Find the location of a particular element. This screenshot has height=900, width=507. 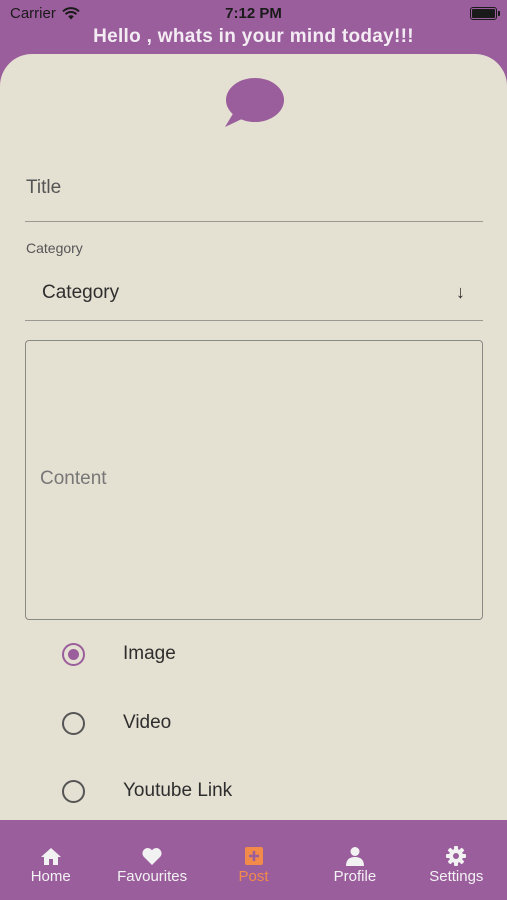

tab-favourites: Favourites is located at coordinates (151, 860).